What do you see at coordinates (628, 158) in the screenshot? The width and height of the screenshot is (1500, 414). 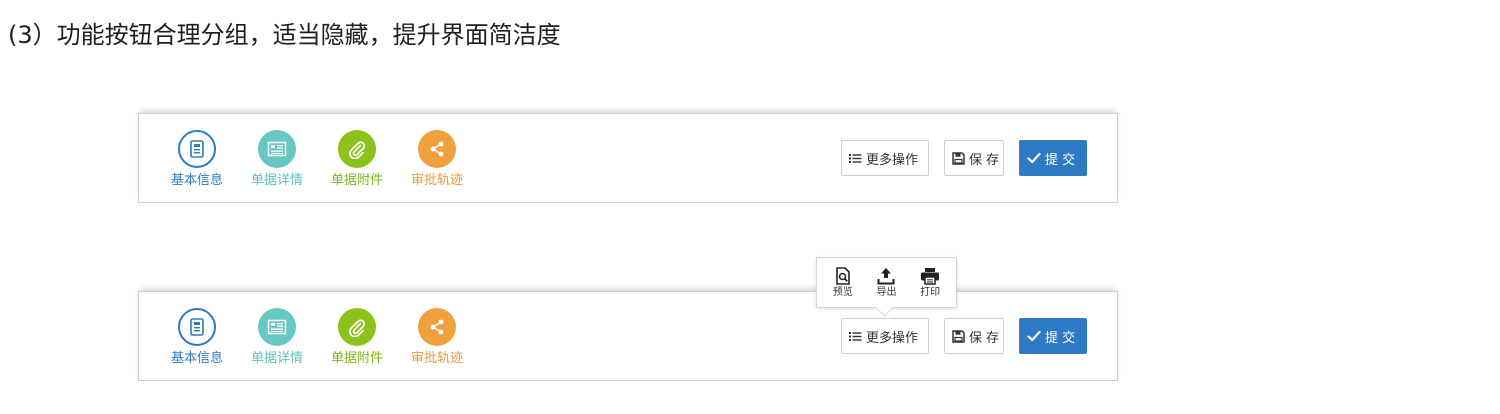 I see `toolbar-panel: 基本信息 单据详情 单据附件 审批轨迹 更多操作 保 存 提 交` at bounding box center [628, 158].